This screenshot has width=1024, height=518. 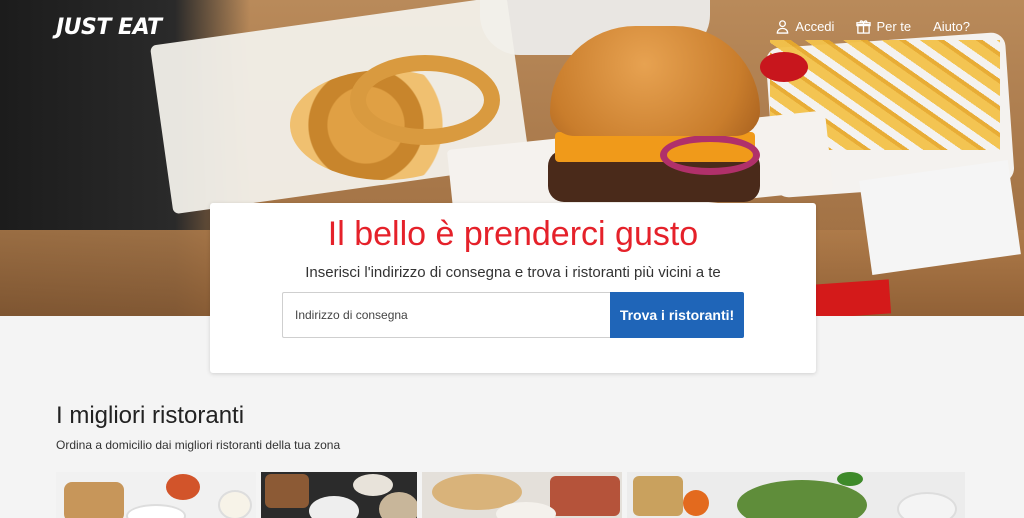 I want to click on best-restaurants-title: I migliori ristoranti, so click(x=150, y=415).